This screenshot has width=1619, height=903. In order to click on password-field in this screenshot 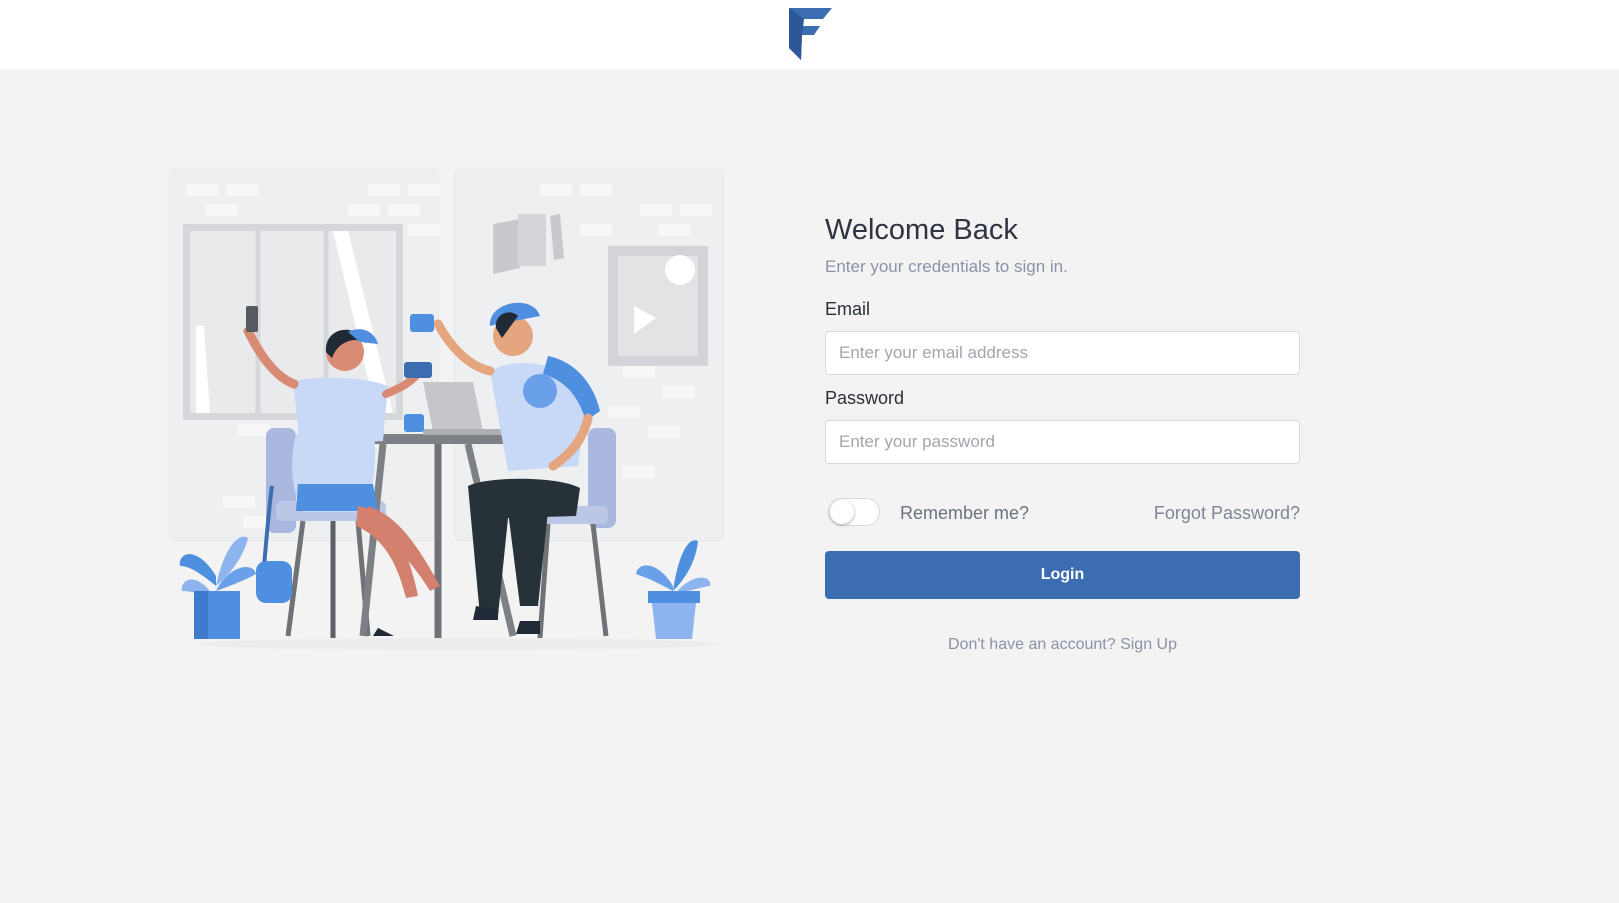, I will do `click(1062, 442)`.